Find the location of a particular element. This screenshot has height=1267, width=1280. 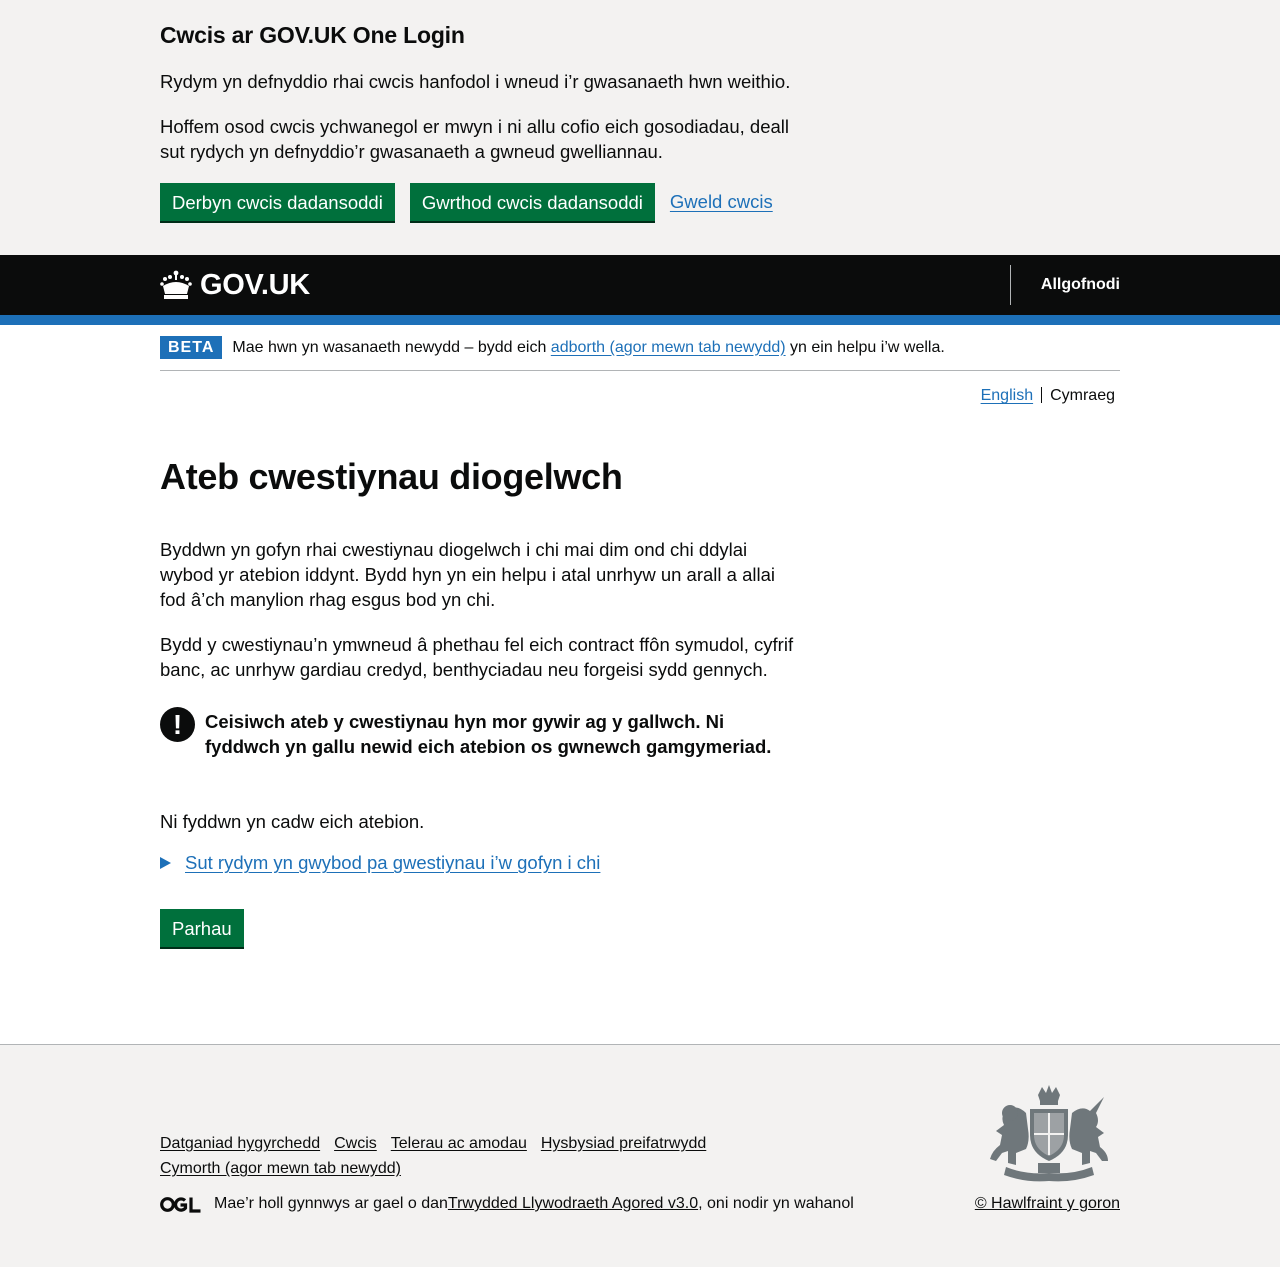

triangle-right-icon is located at coordinates (165, 863).